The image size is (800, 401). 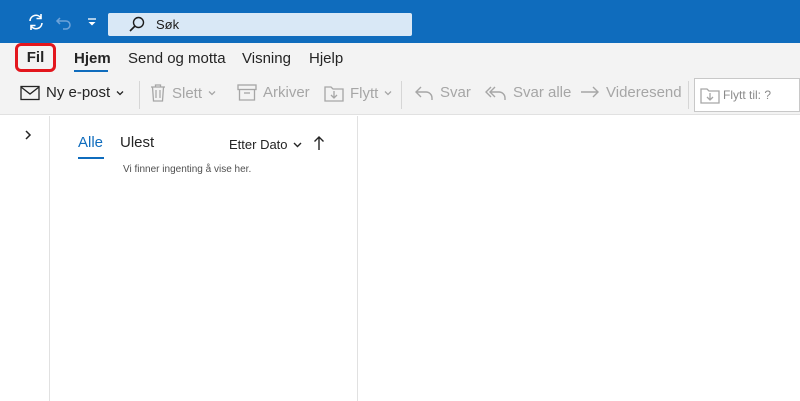 I want to click on archive-icon, so click(x=247, y=92).